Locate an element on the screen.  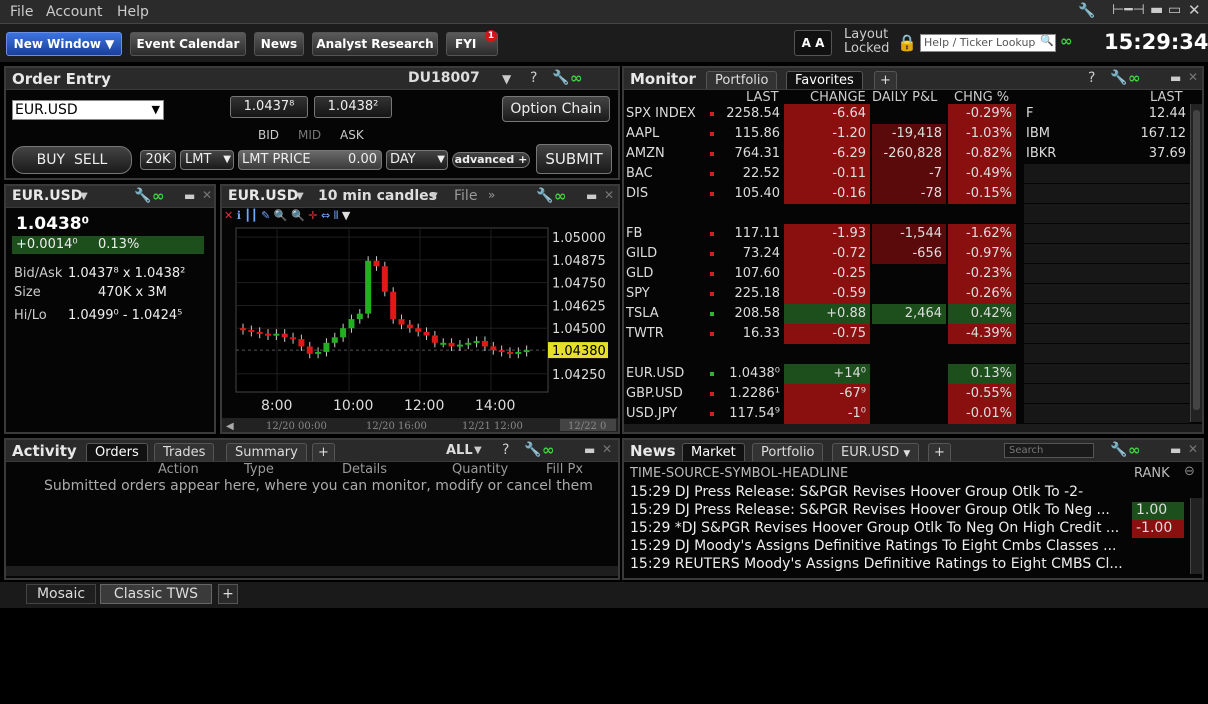
news-header: TIME-SOURCE-SYMBOL-HEADLINE is located at coordinates (739, 473).